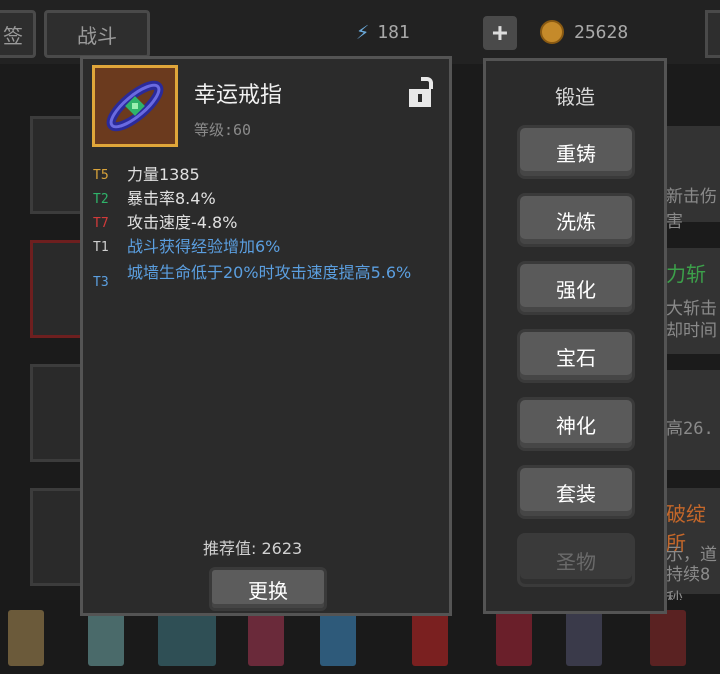  Describe the element at coordinates (269, 272) in the screenshot. I see `stat-text: 城墙生命低于20%时攻击速度提高5.6%` at that location.